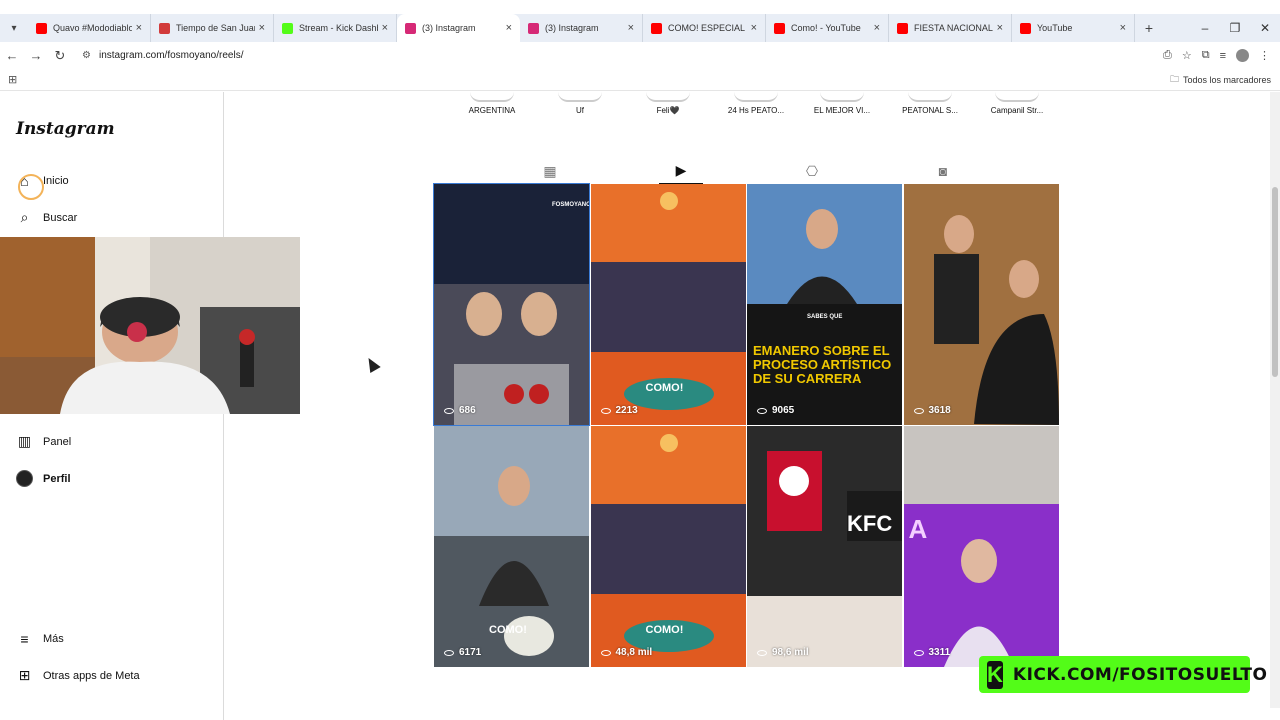  I want to click on meta-apps-icon: ⊞, so click(24, 675).